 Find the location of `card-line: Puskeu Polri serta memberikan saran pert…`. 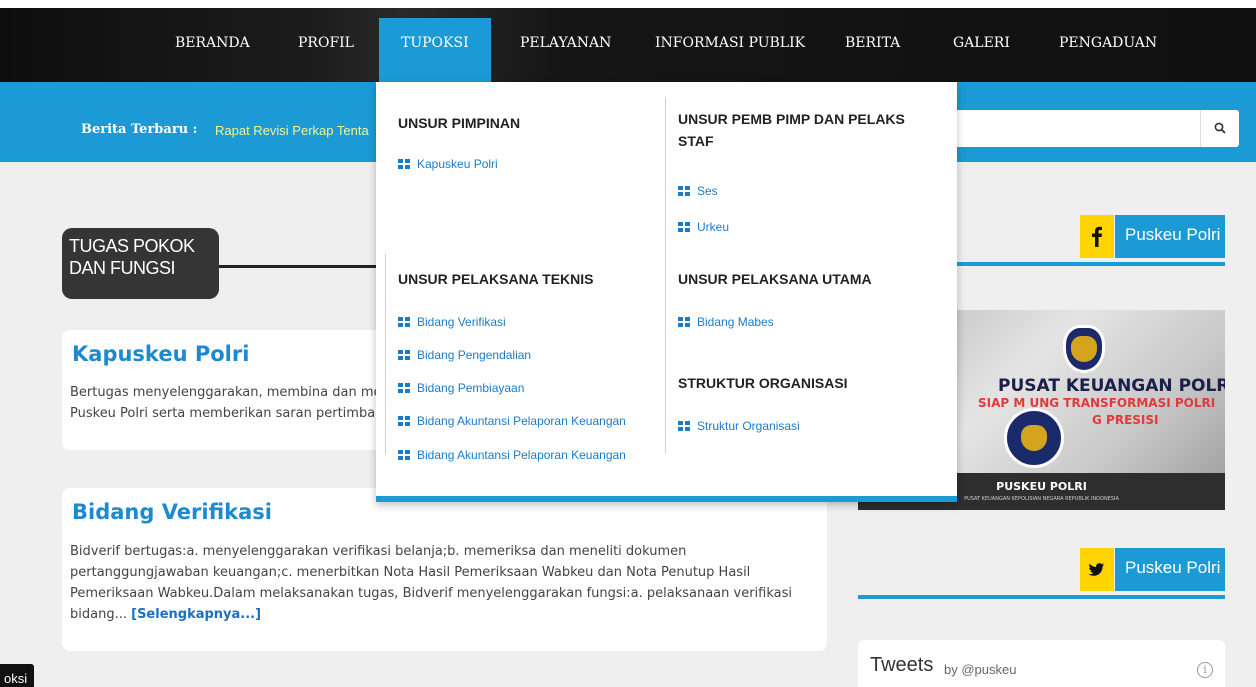

card-line: Puskeu Polri serta memberikan saran pert… is located at coordinates (225, 413).